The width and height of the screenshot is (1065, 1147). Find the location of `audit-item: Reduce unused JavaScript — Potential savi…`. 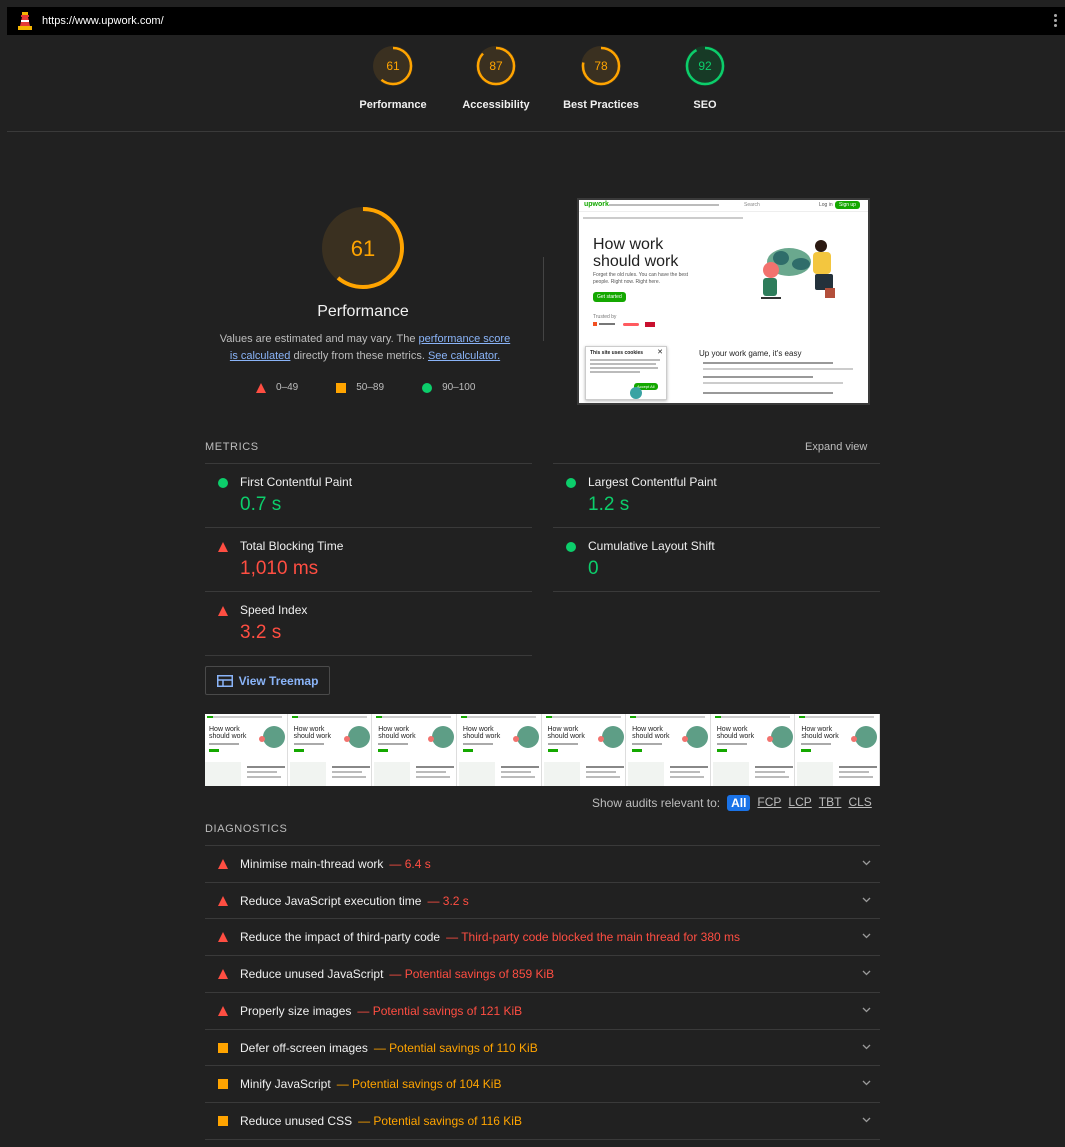

audit-item: Reduce unused JavaScript — Potential savi… is located at coordinates (542, 973).